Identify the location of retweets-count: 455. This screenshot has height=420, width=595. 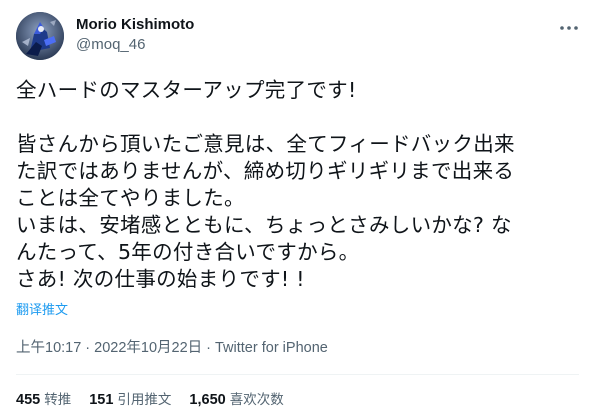
(28, 400).